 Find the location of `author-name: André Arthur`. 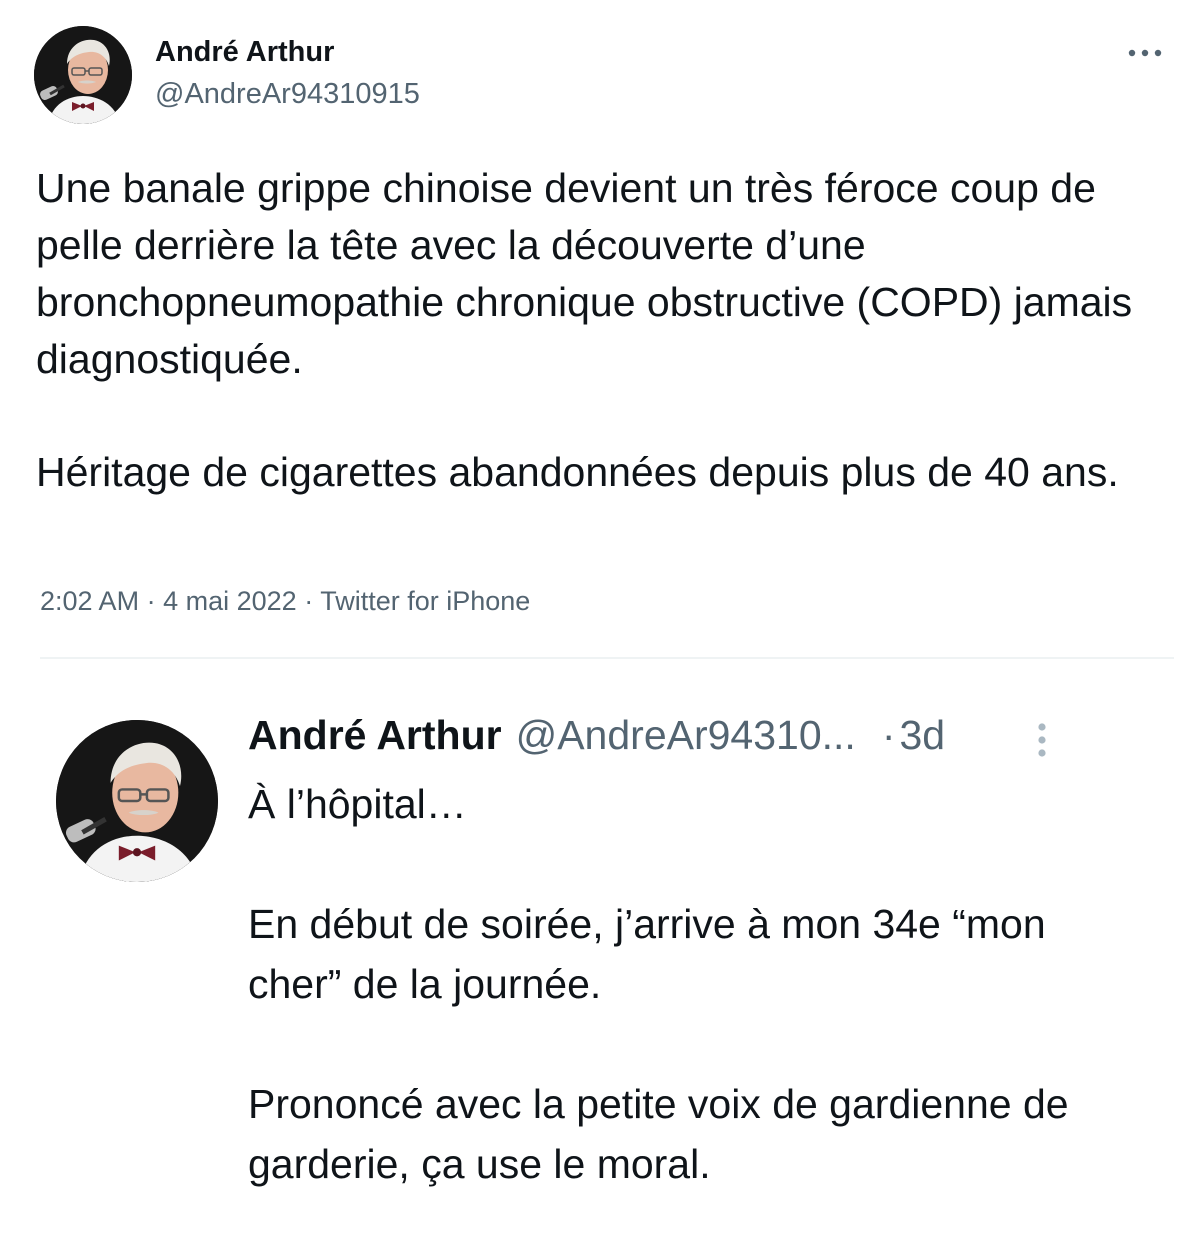

author-name: André Arthur is located at coordinates (244, 52).